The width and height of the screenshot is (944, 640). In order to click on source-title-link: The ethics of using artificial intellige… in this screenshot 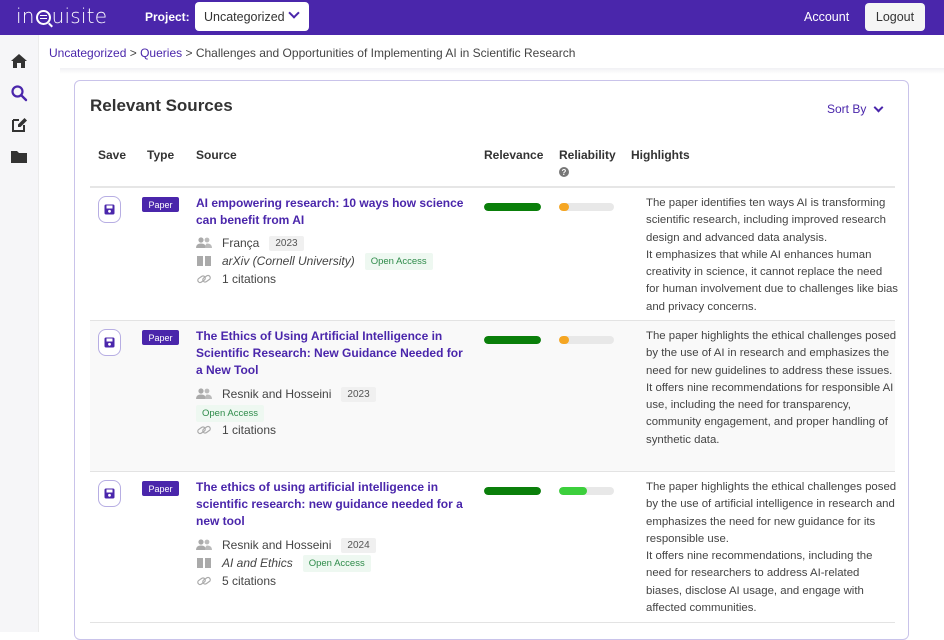, I will do `click(331, 504)`.